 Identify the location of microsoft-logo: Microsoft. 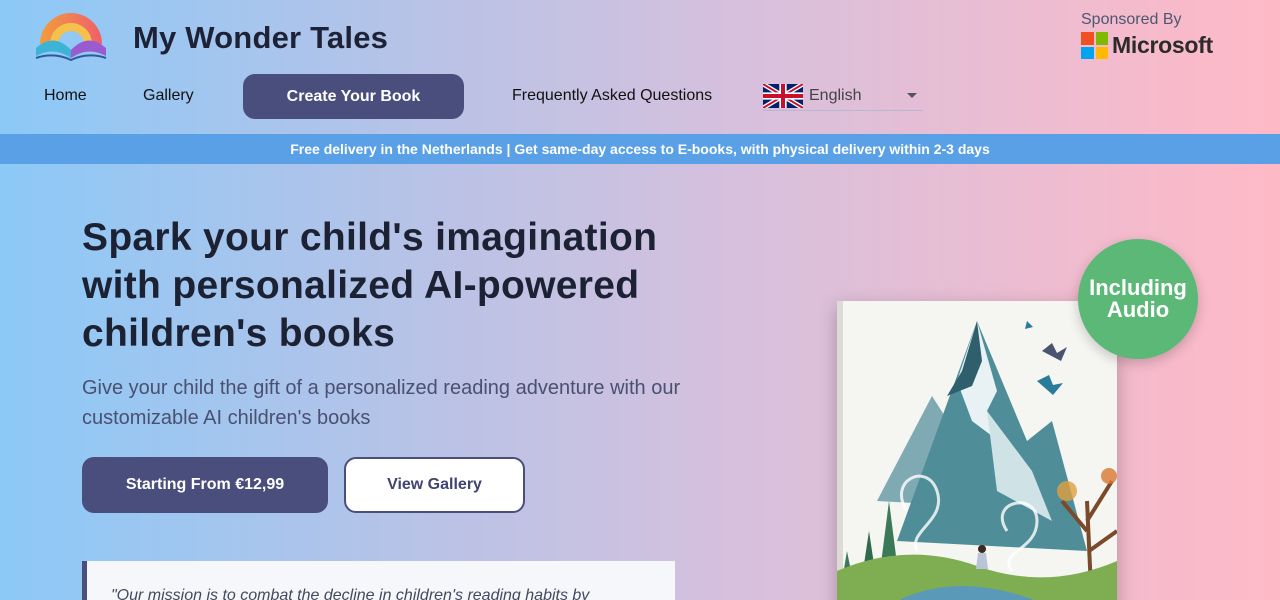
(1147, 45).